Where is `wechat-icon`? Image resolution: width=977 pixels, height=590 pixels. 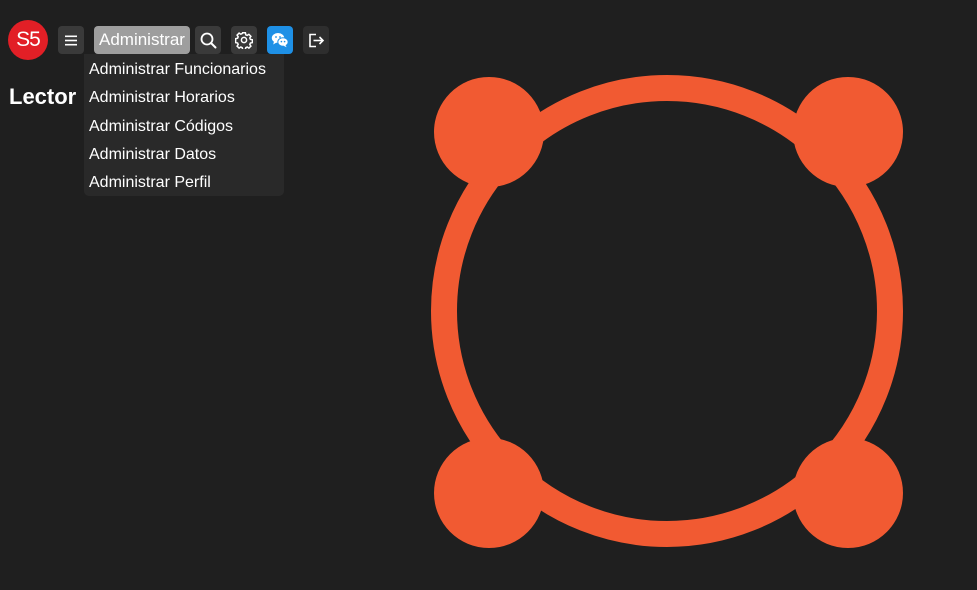 wechat-icon is located at coordinates (280, 40).